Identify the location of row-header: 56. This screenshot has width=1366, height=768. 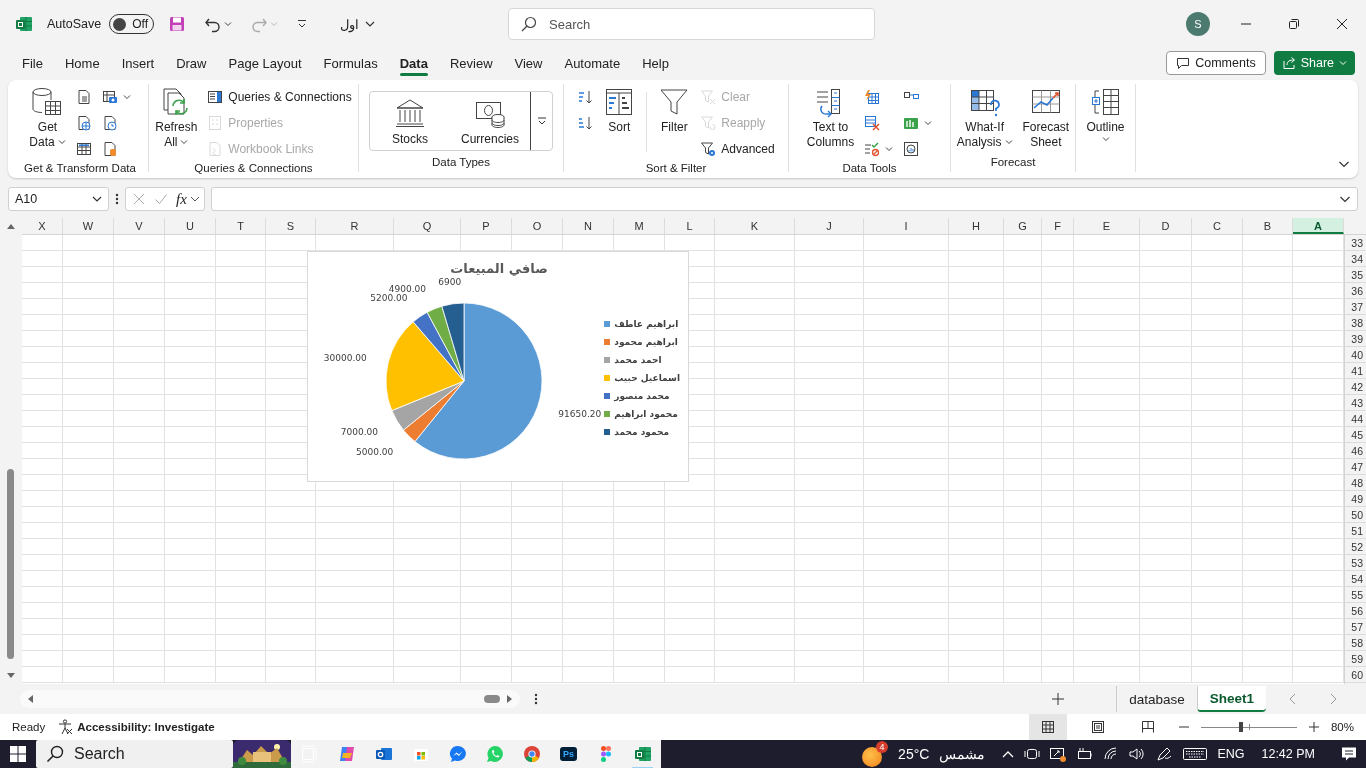
(1355, 611).